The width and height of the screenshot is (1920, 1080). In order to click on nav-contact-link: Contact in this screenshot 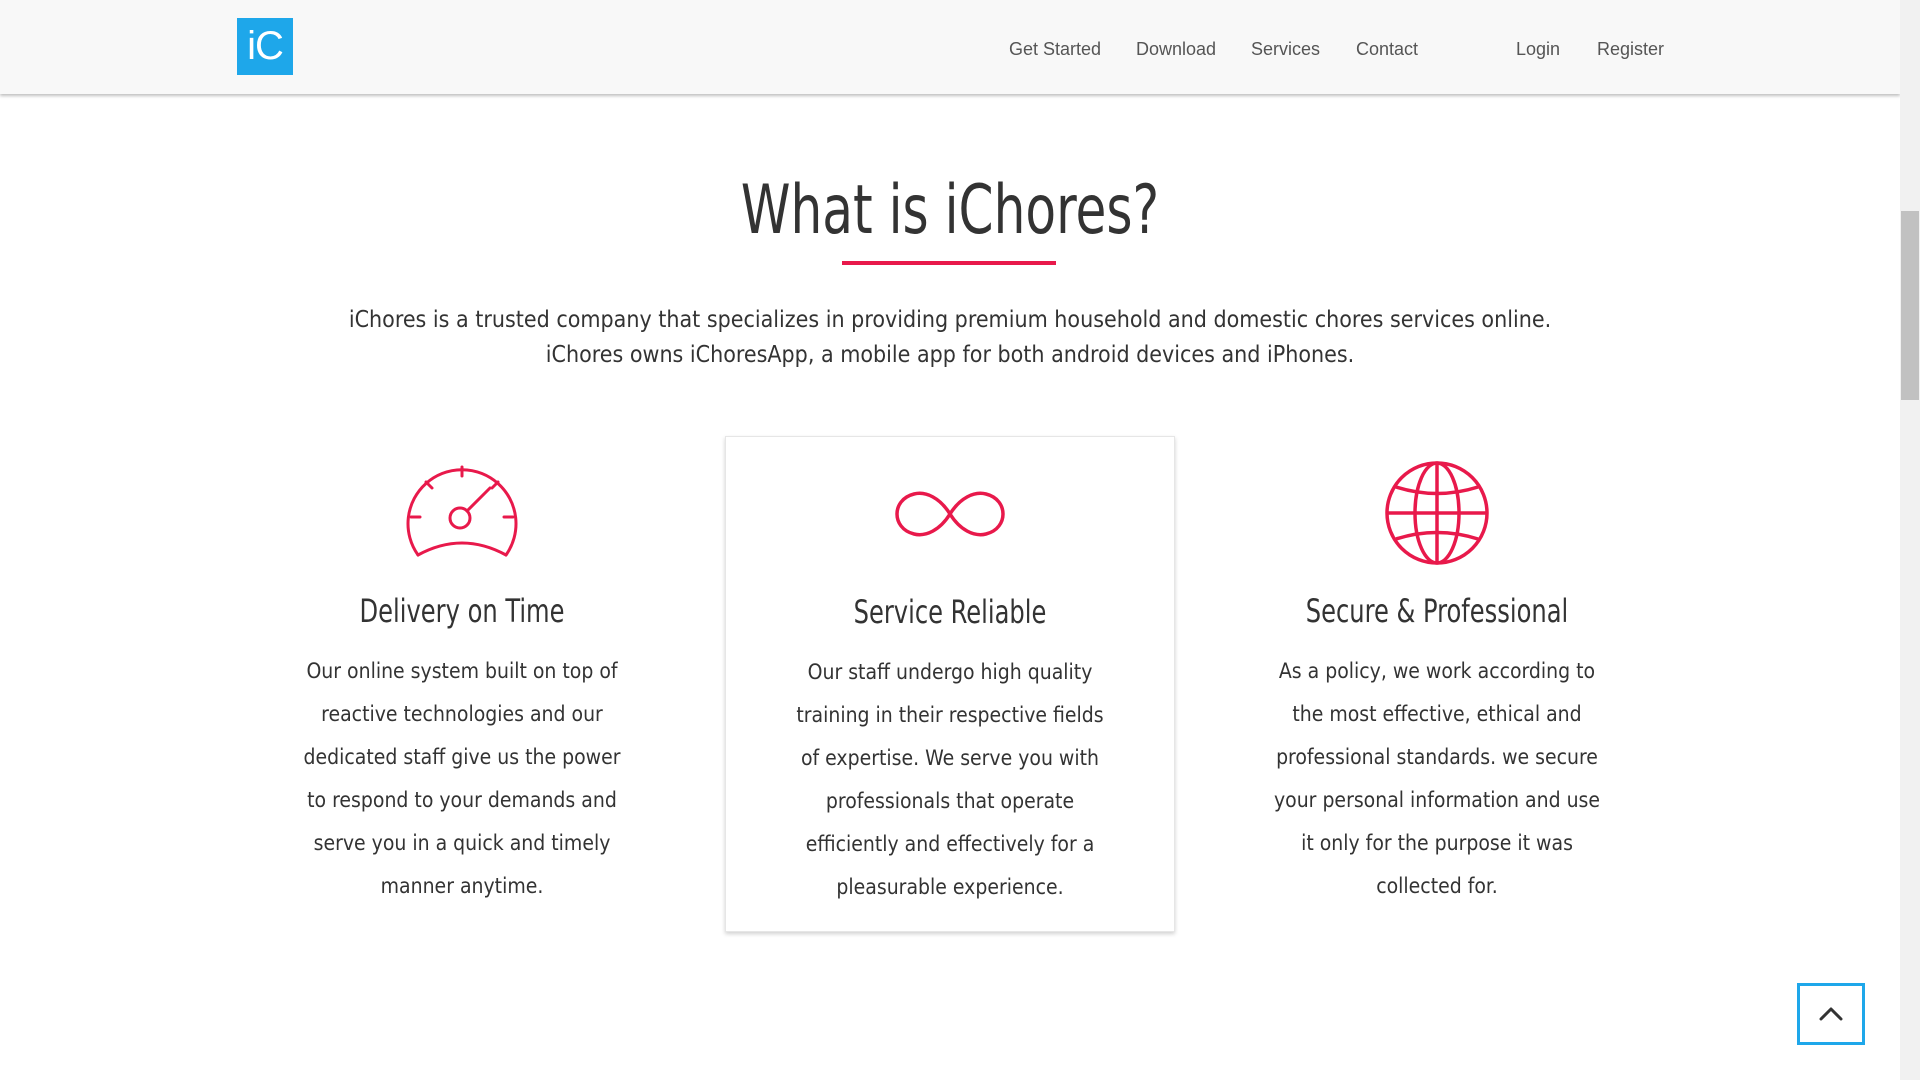, I will do `click(1387, 49)`.